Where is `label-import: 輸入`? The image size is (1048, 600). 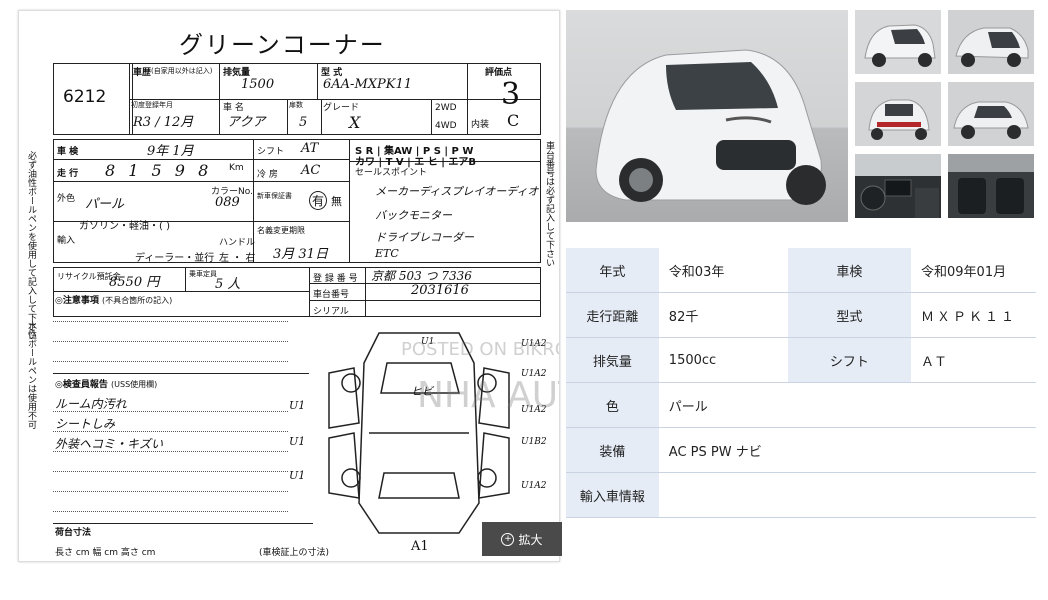
label-import: 輸入 is located at coordinates (66, 241).